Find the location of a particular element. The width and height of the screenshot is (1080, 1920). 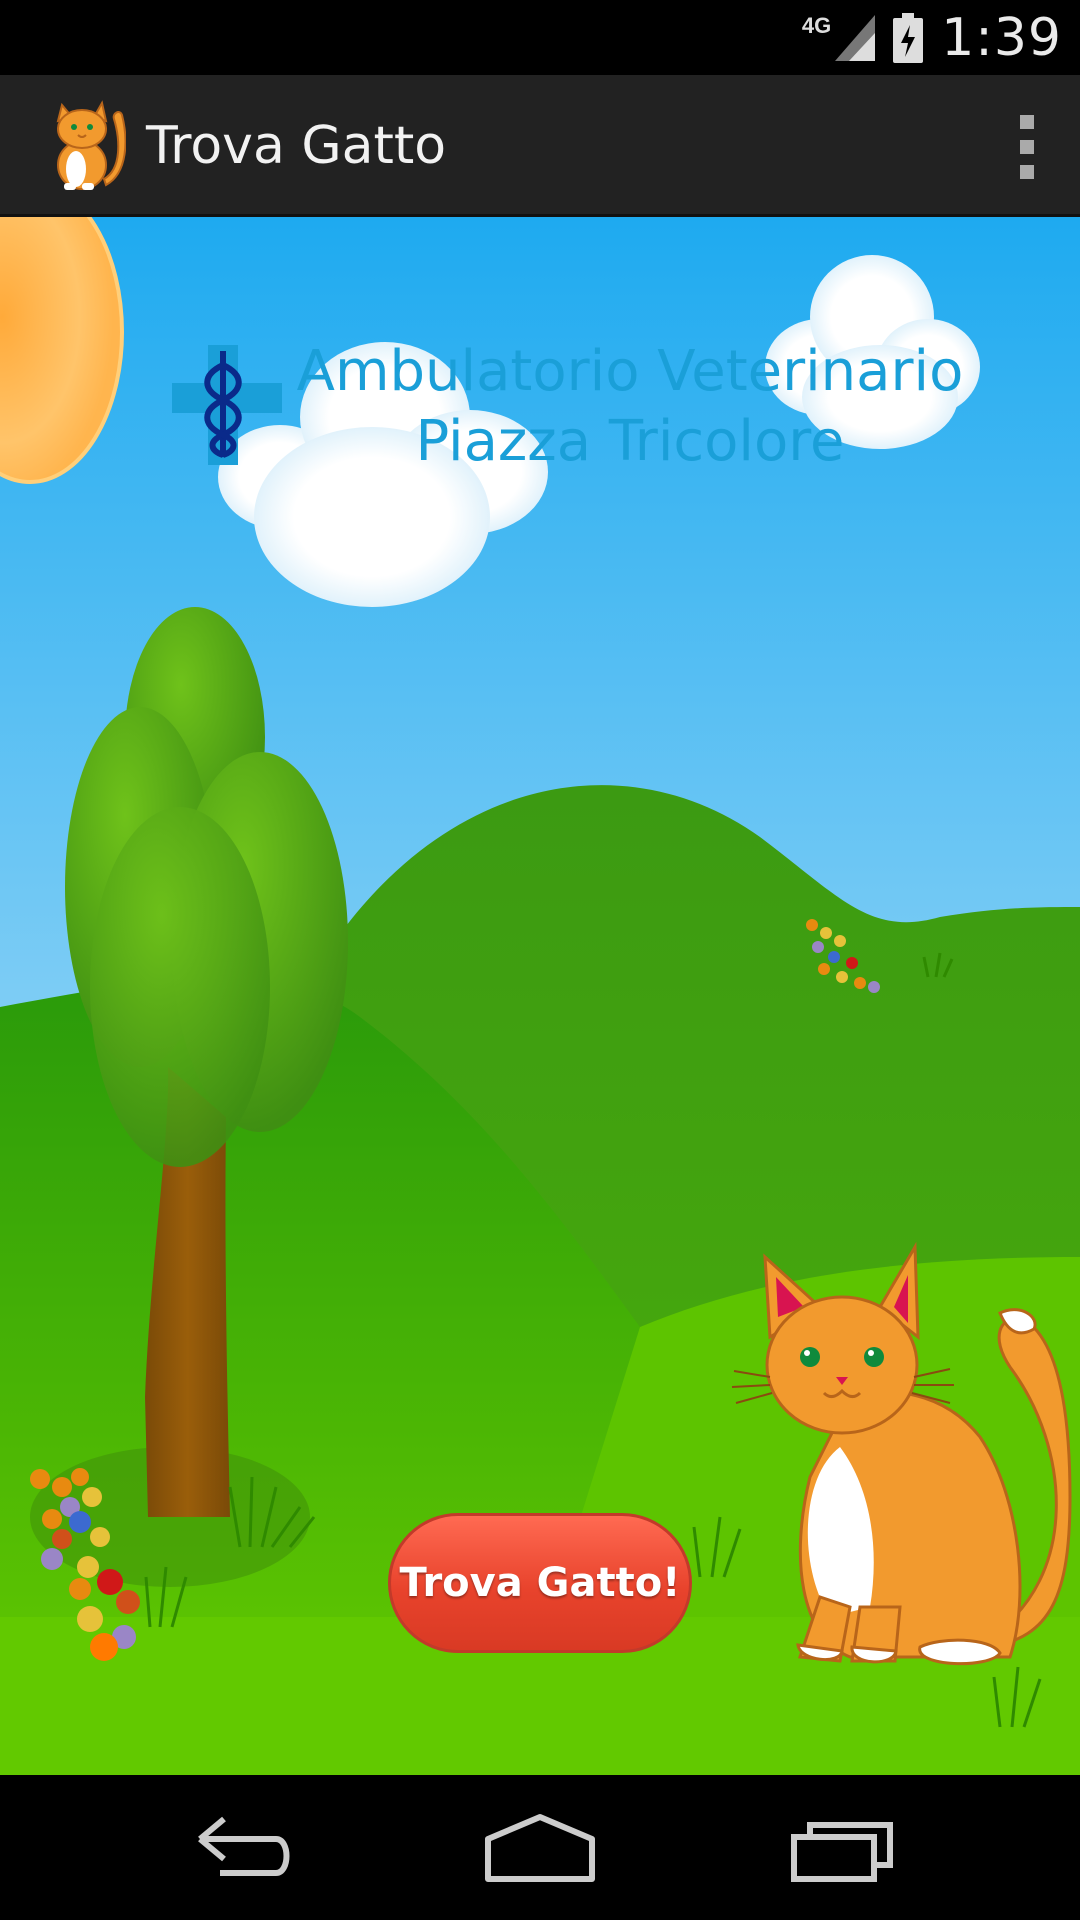

home-icon is located at coordinates (540, 1848).